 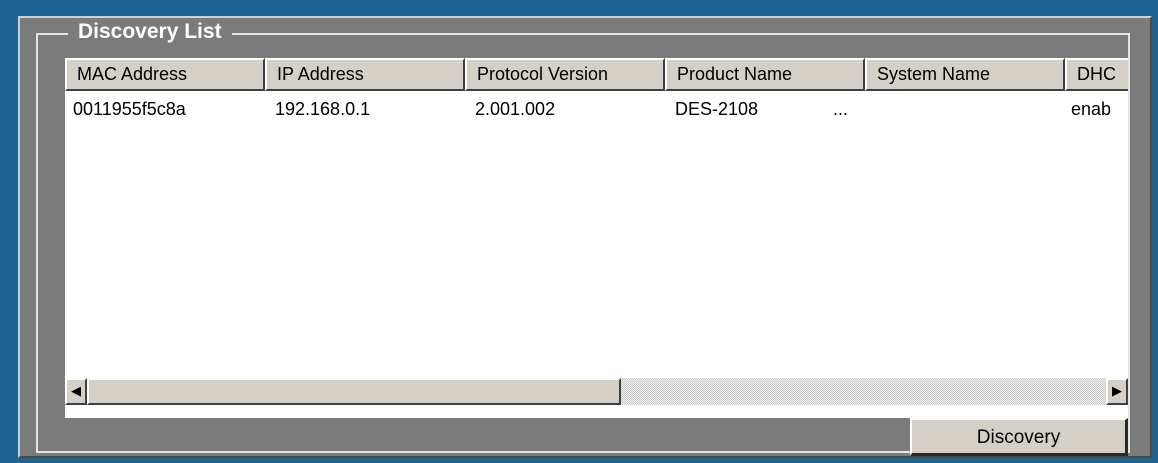 What do you see at coordinates (150, 32) in the screenshot?
I see `group-title: Discovery List` at bounding box center [150, 32].